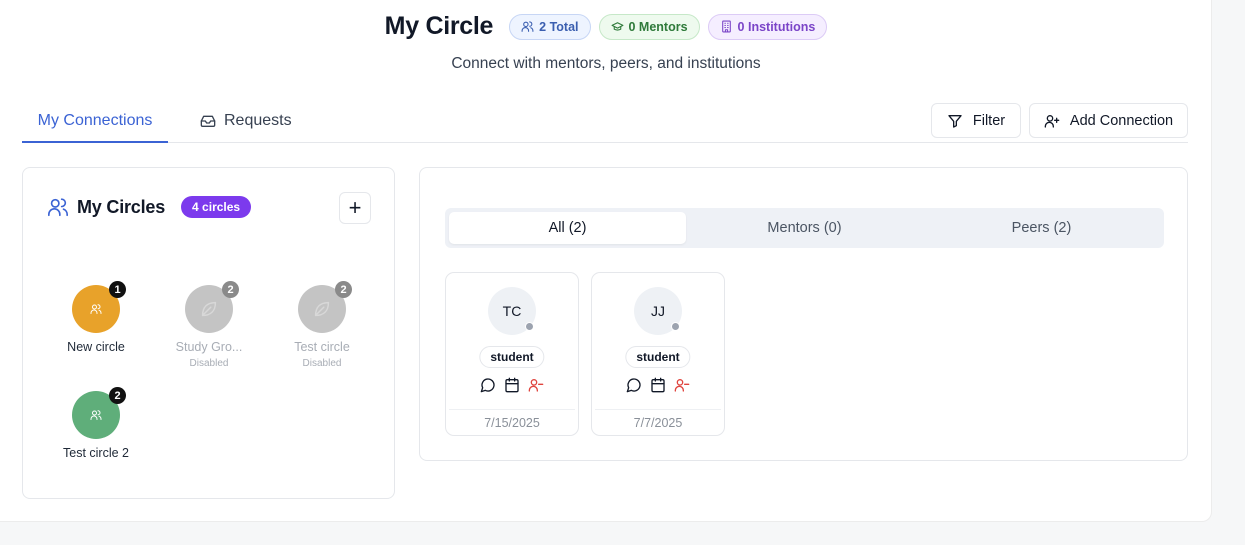 Image resolution: width=1245 pixels, height=545 pixels. I want to click on circle-name: New circle, so click(96, 347).